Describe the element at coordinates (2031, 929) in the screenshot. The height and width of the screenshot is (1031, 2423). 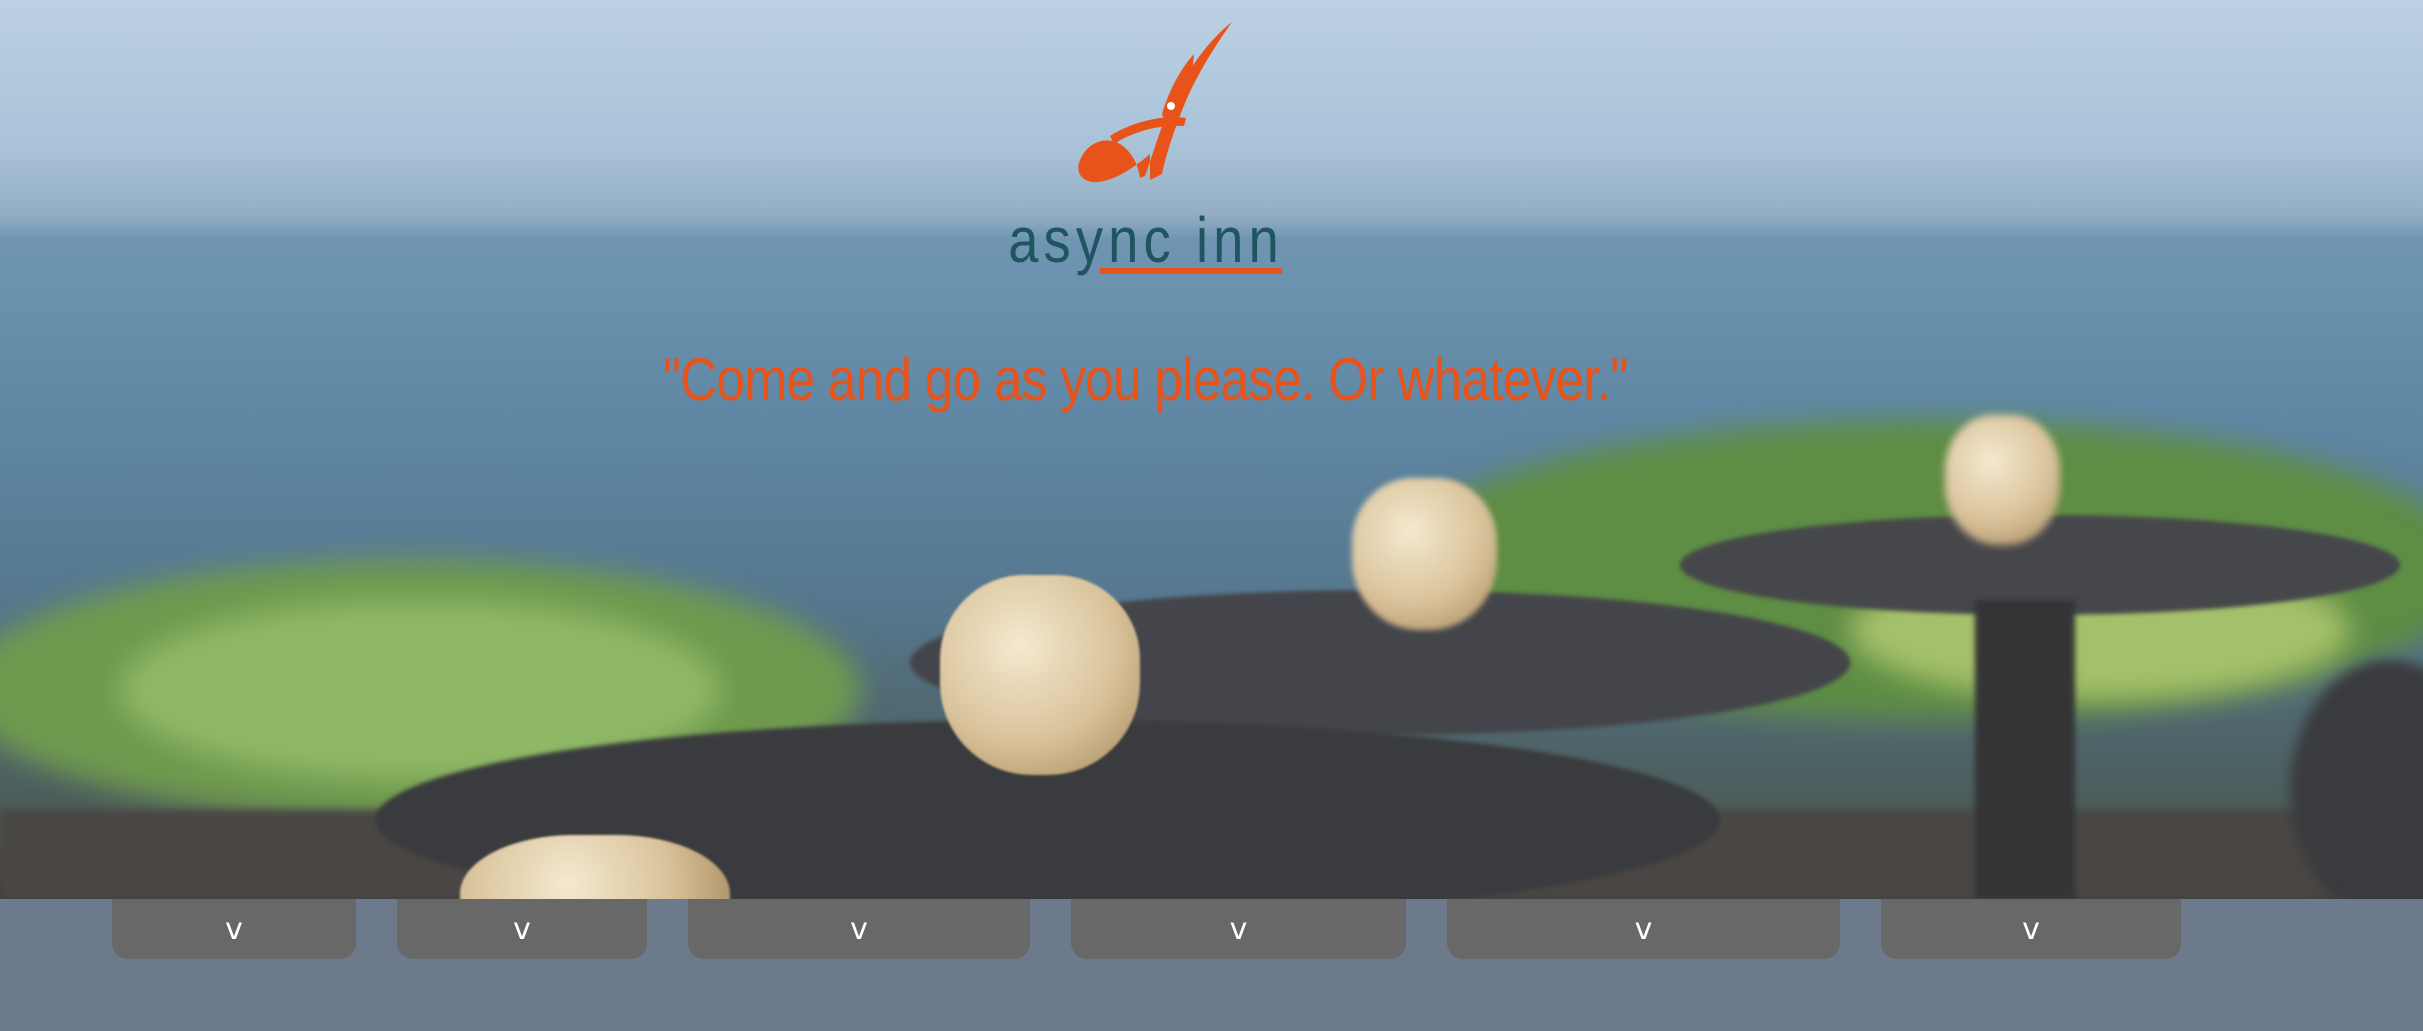
I see `nav-tab-6: v` at that location.